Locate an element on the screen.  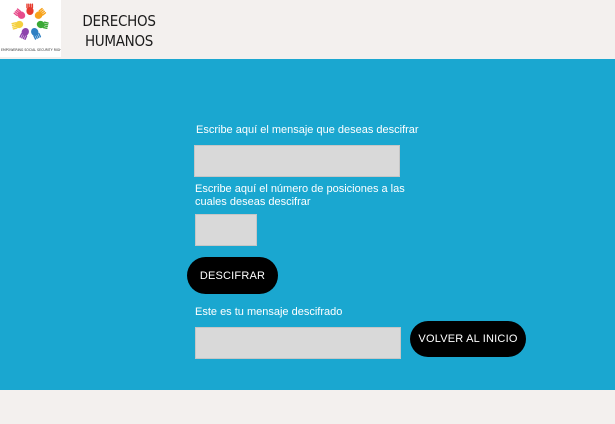
positions-field is located at coordinates (226, 230).